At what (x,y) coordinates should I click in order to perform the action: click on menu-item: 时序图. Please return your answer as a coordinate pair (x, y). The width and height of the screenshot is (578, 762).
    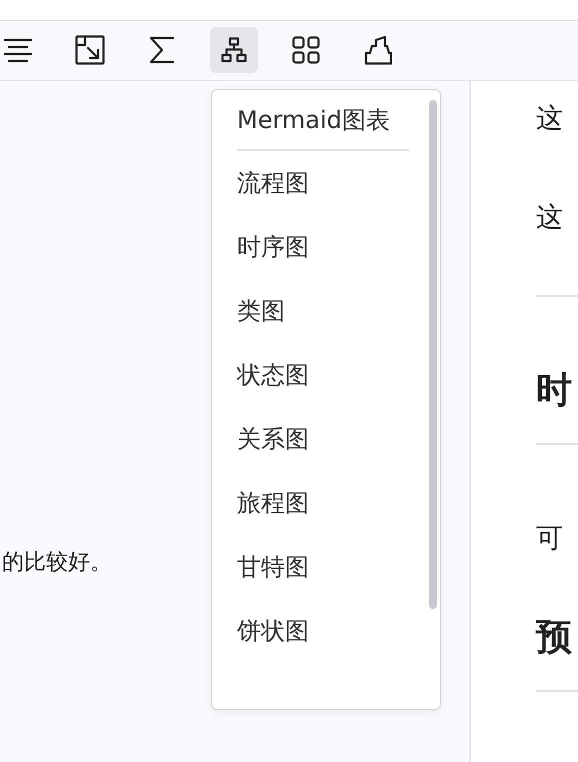
    Looking at the image, I should click on (273, 247).